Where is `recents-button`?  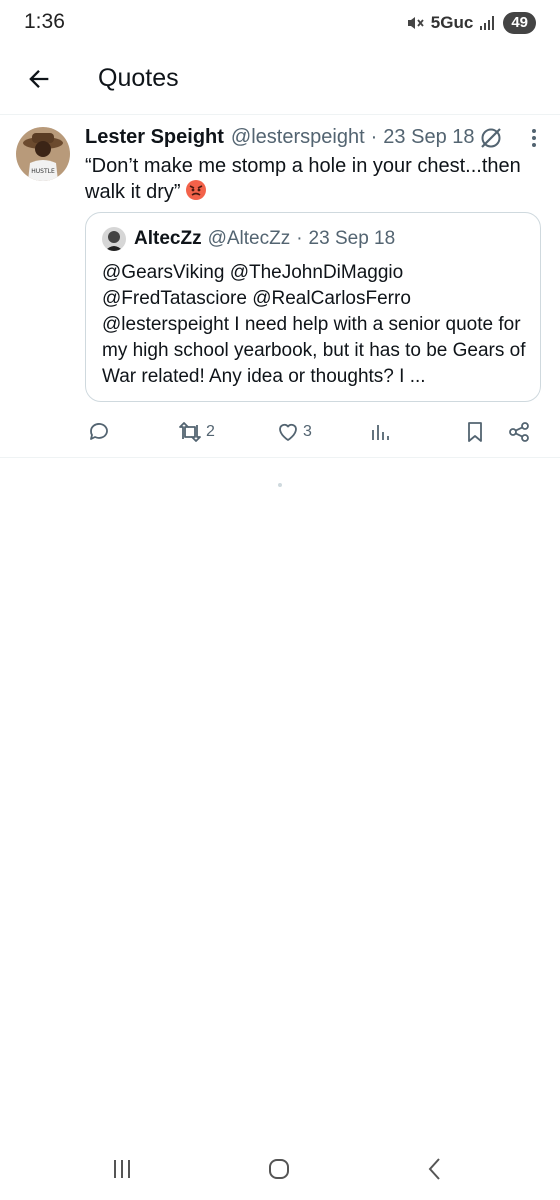 recents-button is located at coordinates (122, 1169).